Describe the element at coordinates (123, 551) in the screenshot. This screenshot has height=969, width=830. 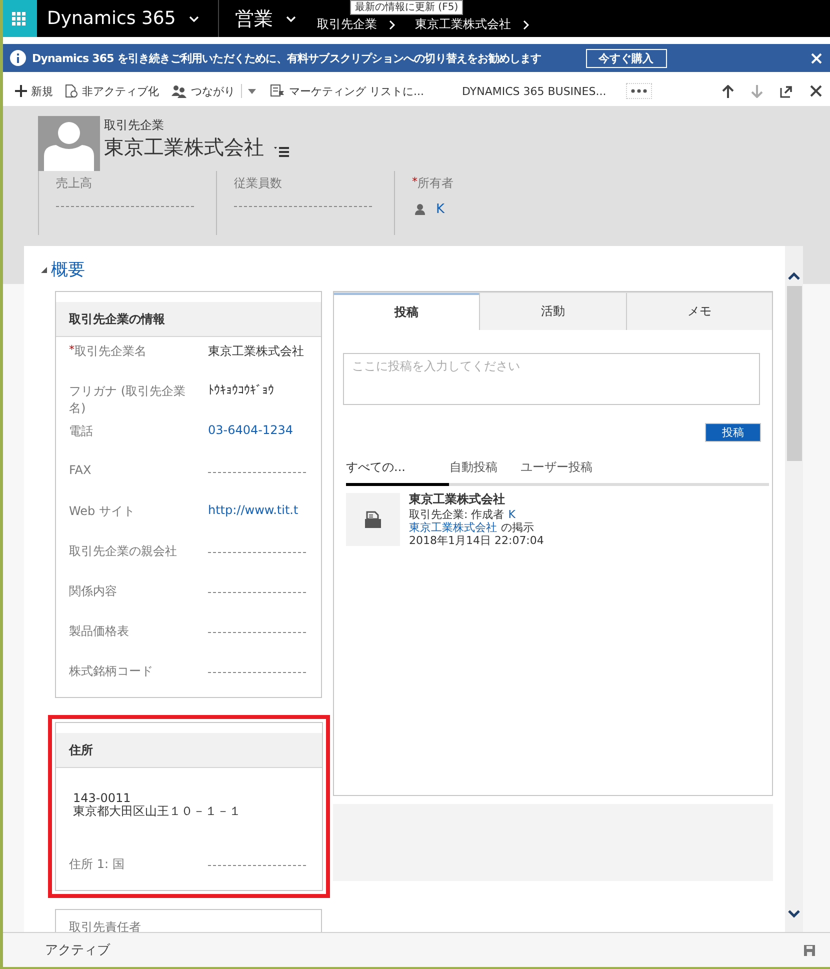
I see `field-label: 取引先企業の親会社` at that location.